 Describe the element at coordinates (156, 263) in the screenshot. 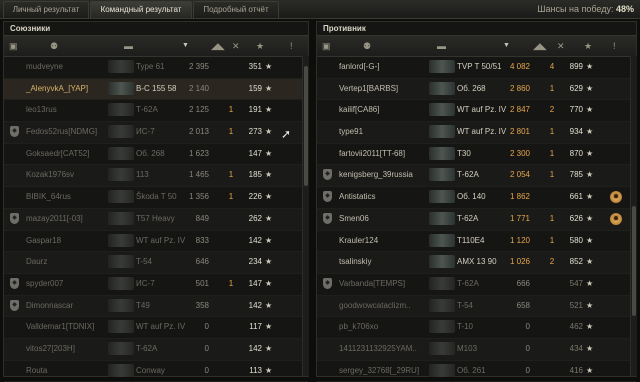

I see `player-row: Daurz T-54 646 234 ★` at that location.